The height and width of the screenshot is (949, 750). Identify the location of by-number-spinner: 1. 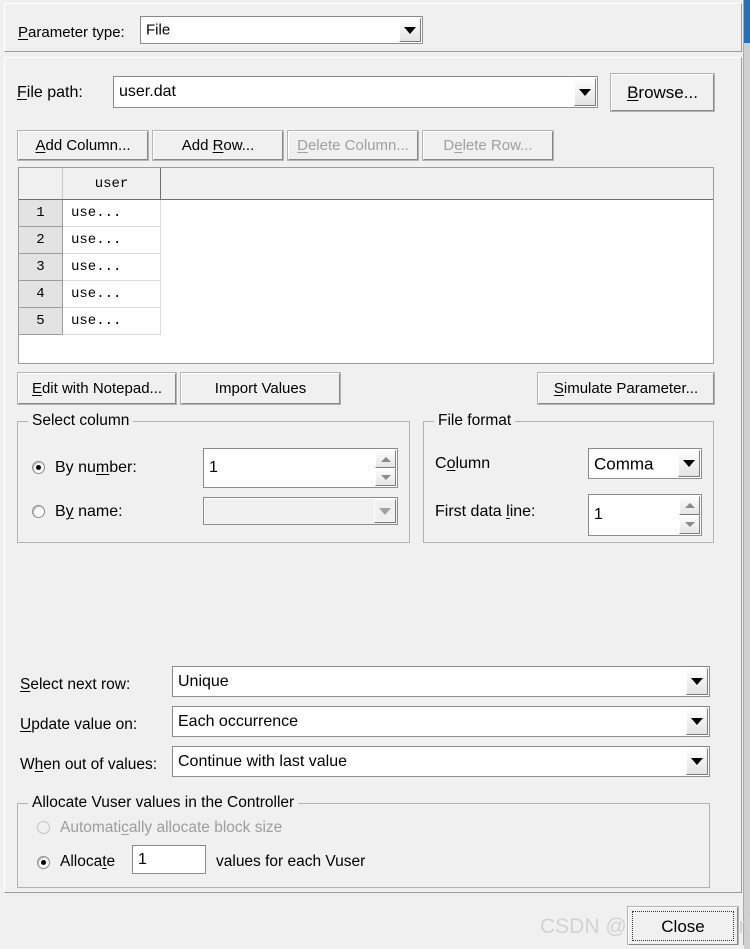
(300, 468).